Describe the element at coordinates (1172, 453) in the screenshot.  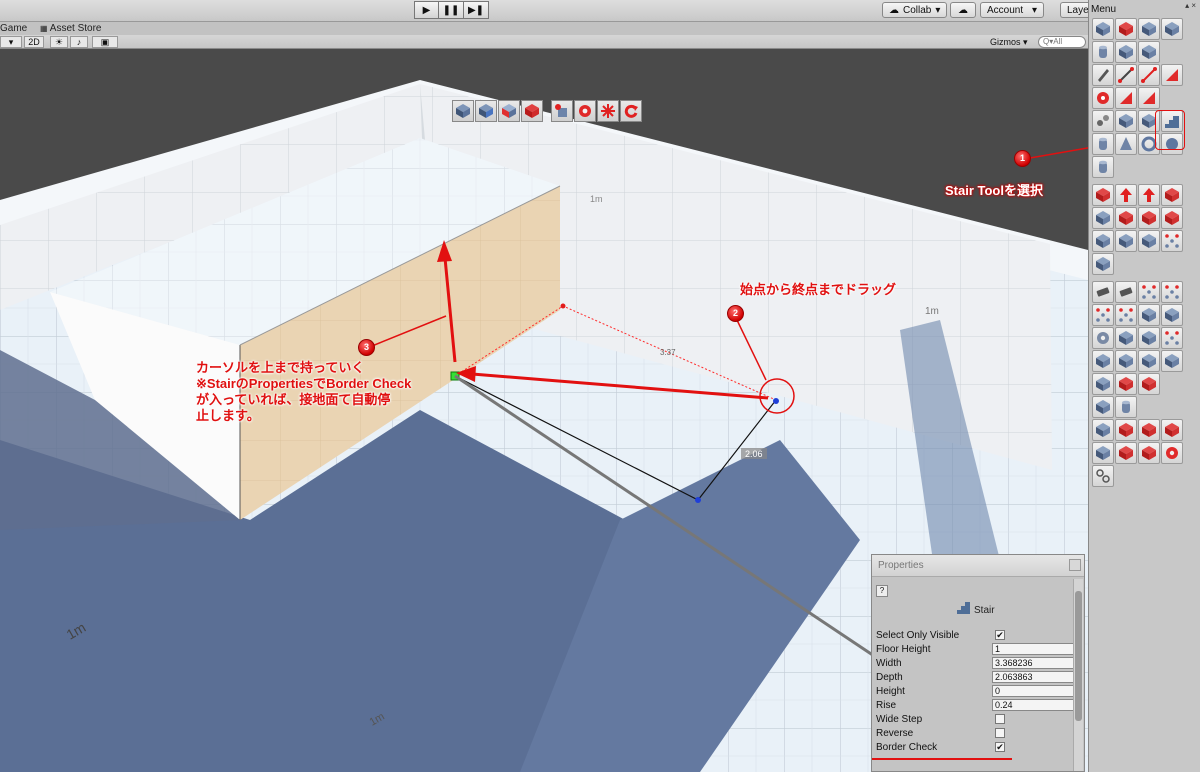
I see `gear-red-tool-button` at that location.